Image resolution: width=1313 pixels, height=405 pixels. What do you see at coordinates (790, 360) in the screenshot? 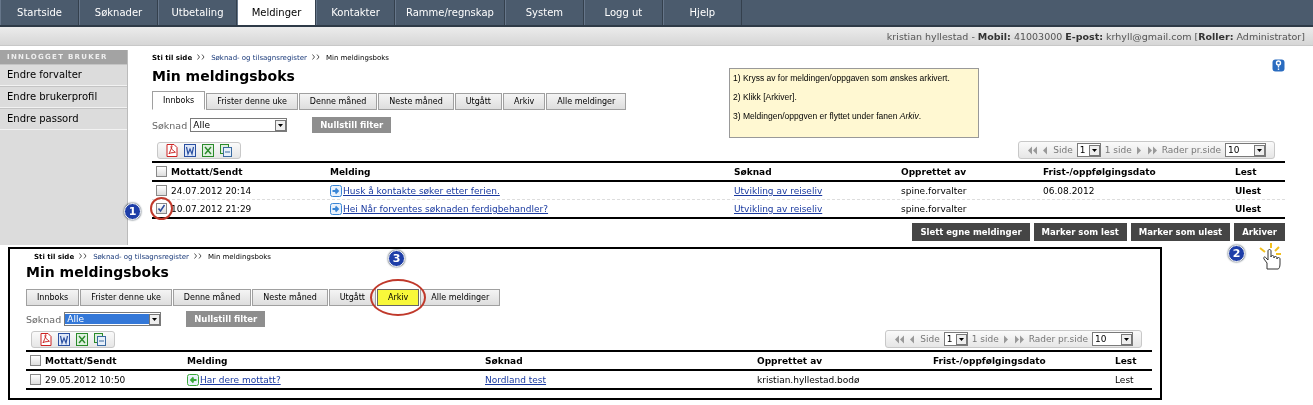
I see `column-header: Opprettet av` at bounding box center [790, 360].